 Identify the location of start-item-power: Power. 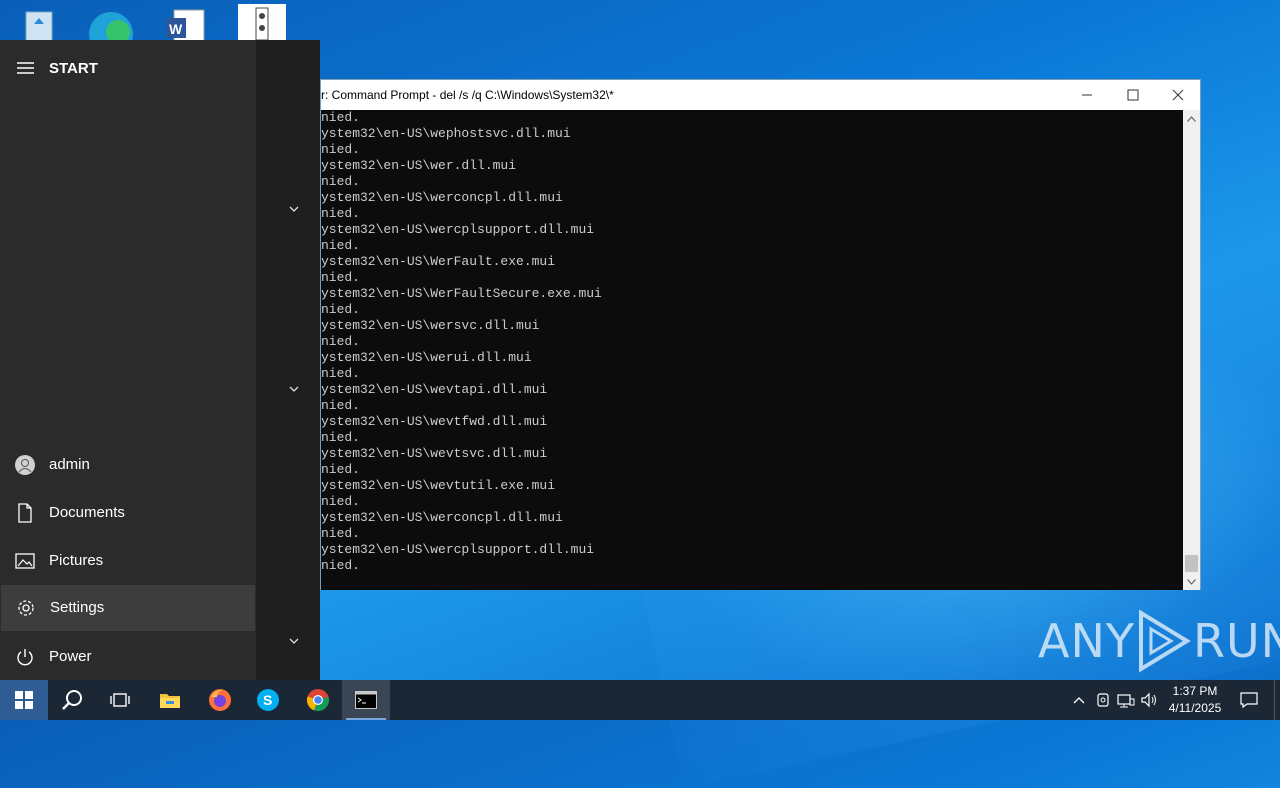
(128, 657).